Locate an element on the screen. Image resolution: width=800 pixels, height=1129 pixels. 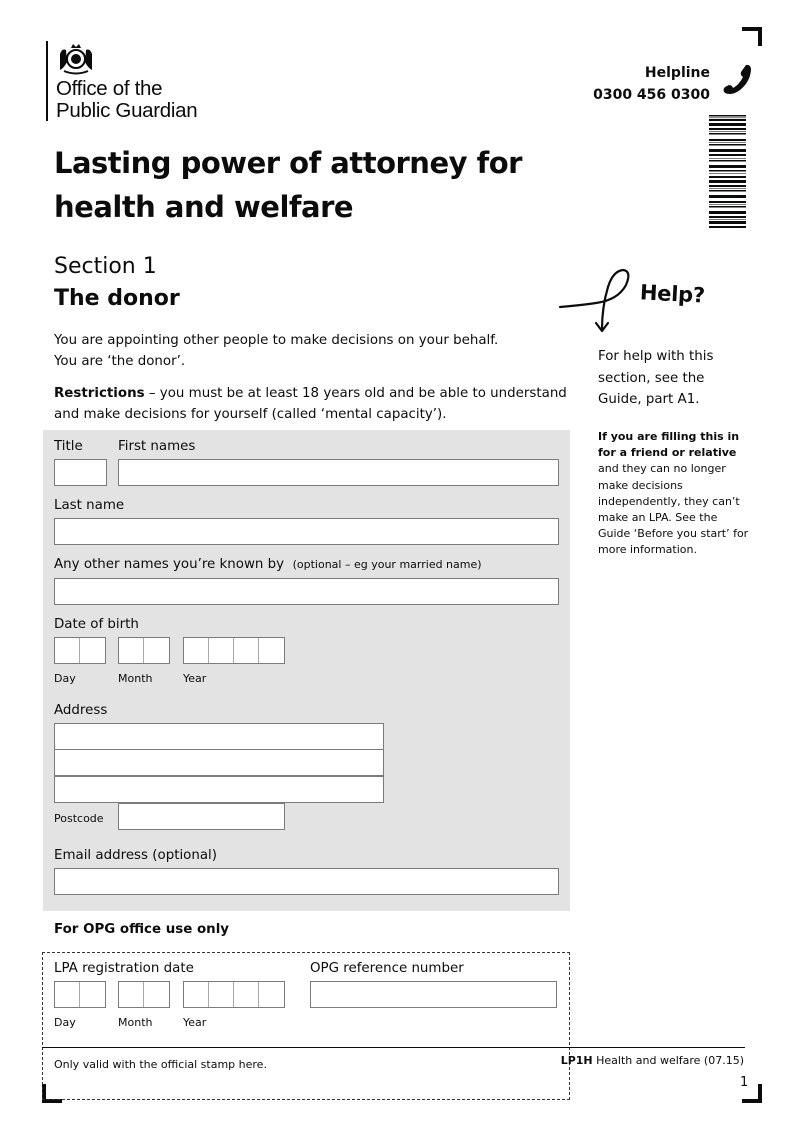
first-names-field is located at coordinates (338, 472).